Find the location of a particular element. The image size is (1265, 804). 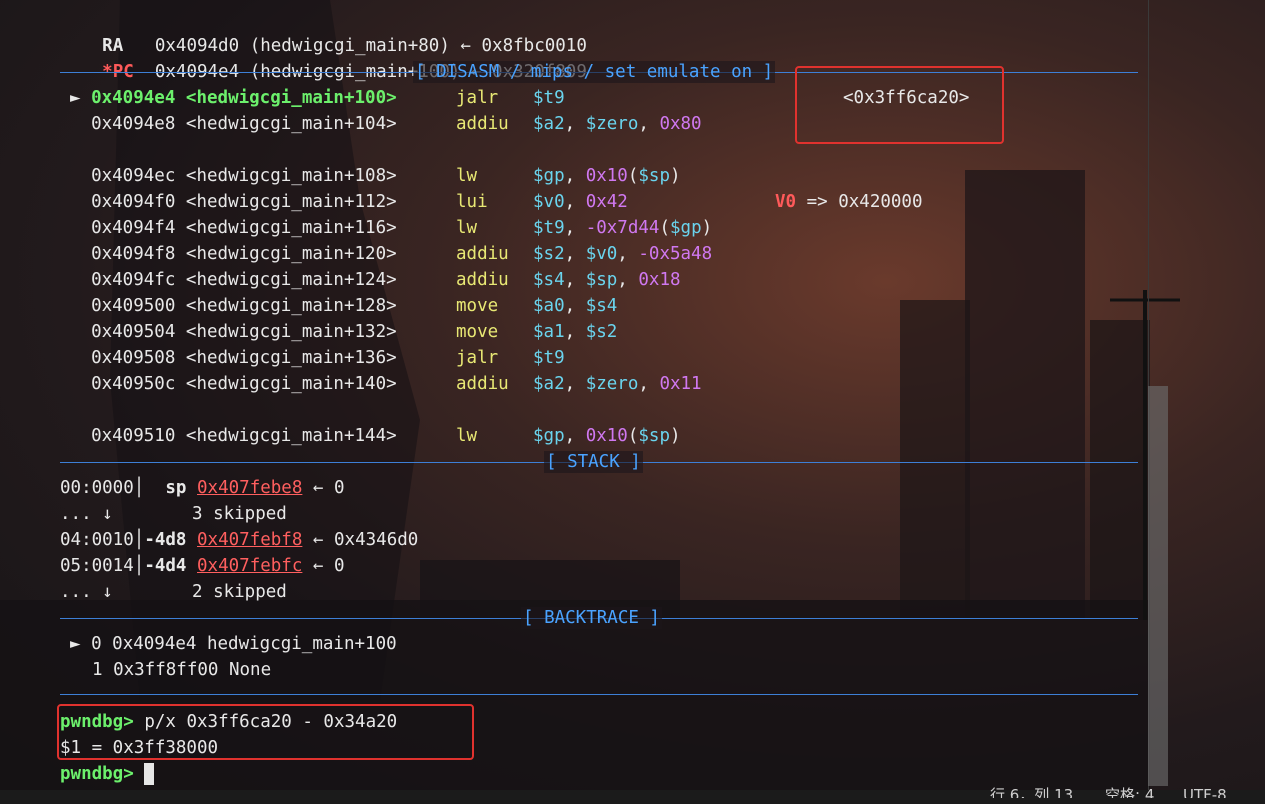

stack-row: 04:0010│-4d8 0x407febf8 ← 0x4346d0 is located at coordinates (239, 540).